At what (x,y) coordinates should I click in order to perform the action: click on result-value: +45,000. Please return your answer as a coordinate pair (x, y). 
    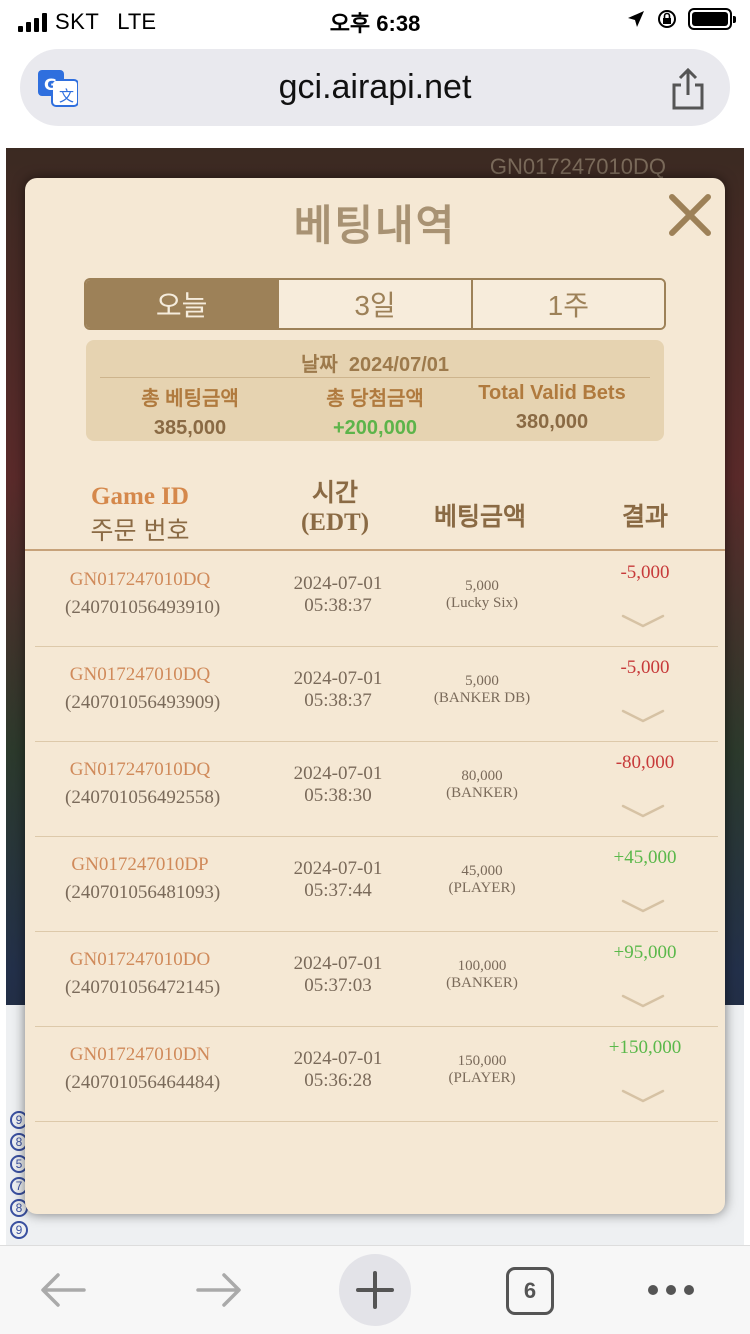
    Looking at the image, I should click on (645, 857).